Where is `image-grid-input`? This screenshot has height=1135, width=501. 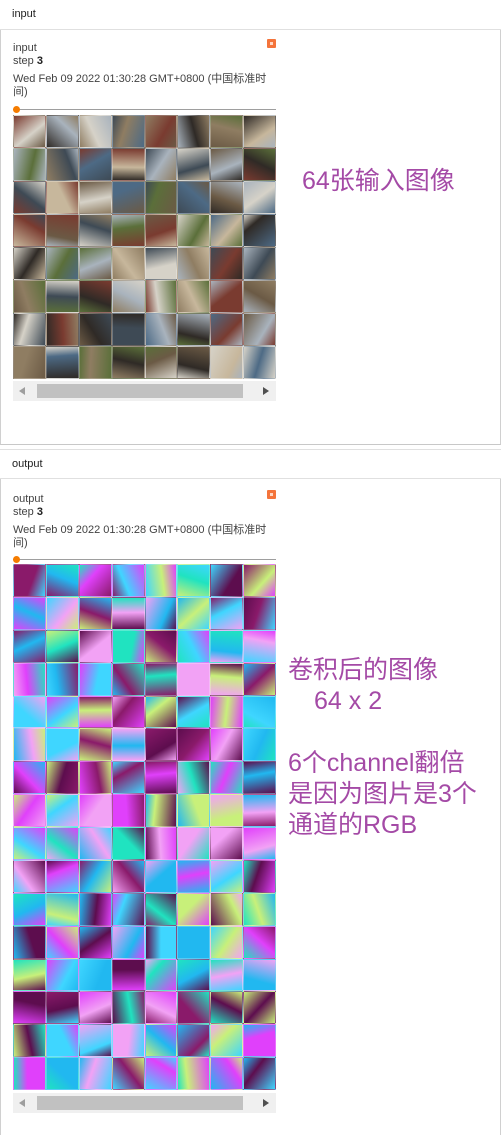 image-grid-input is located at coordinates (144, 247).